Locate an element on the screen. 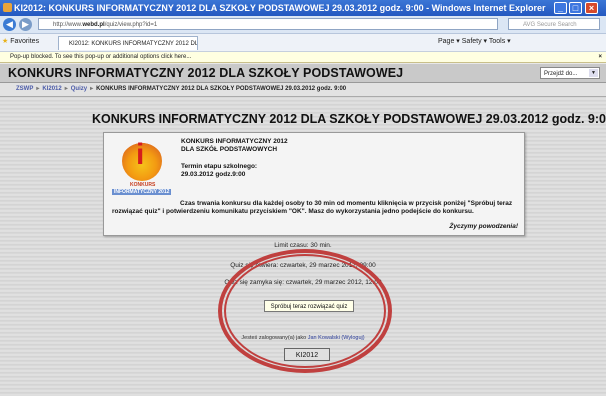 The height and width of the screenshot is (396, 606). logo-text-2: INFORMATYCZNY 2012 is located at coordinates (142, 192).